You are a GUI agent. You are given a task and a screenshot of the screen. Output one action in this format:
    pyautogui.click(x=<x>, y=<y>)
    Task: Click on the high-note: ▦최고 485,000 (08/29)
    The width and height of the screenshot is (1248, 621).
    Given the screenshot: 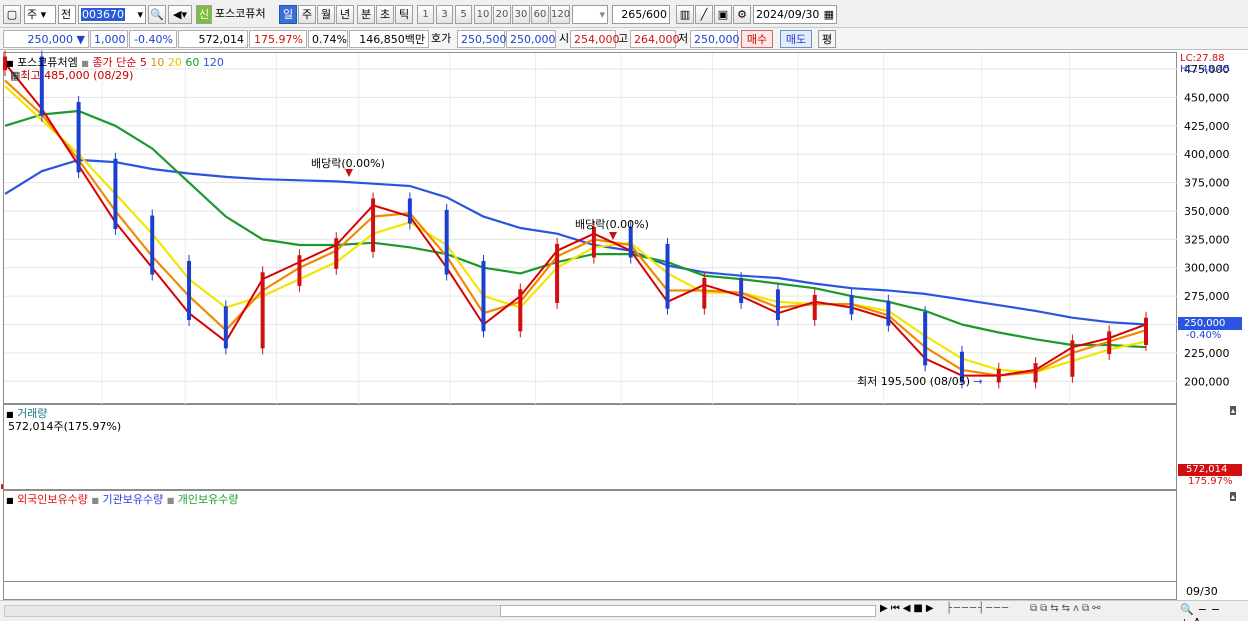 What is the action you would take?
    pyautogui.click(x=71, y=75)
    